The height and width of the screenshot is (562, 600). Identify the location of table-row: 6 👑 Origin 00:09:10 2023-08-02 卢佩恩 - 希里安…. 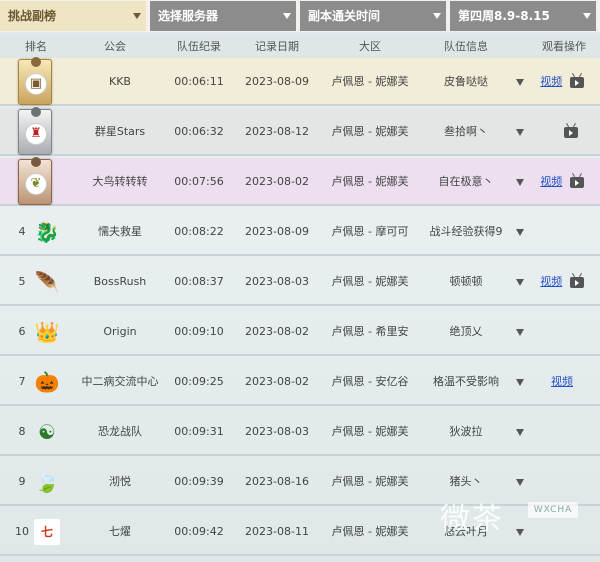
(300, 332).